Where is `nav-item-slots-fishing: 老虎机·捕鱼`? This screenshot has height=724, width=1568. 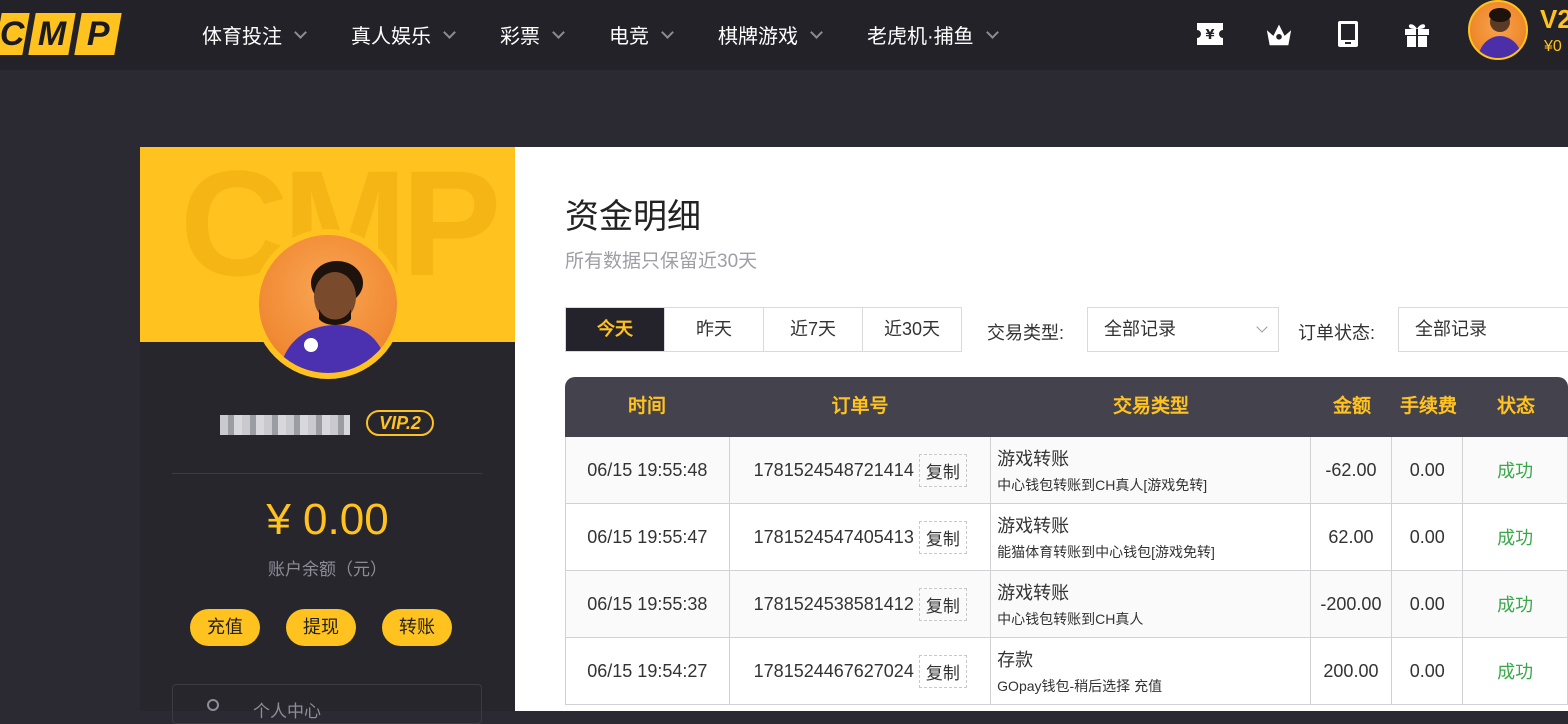 nav-item-slots-fishing: 老虎机·捕鱼 is located at coordinates (933, 34).